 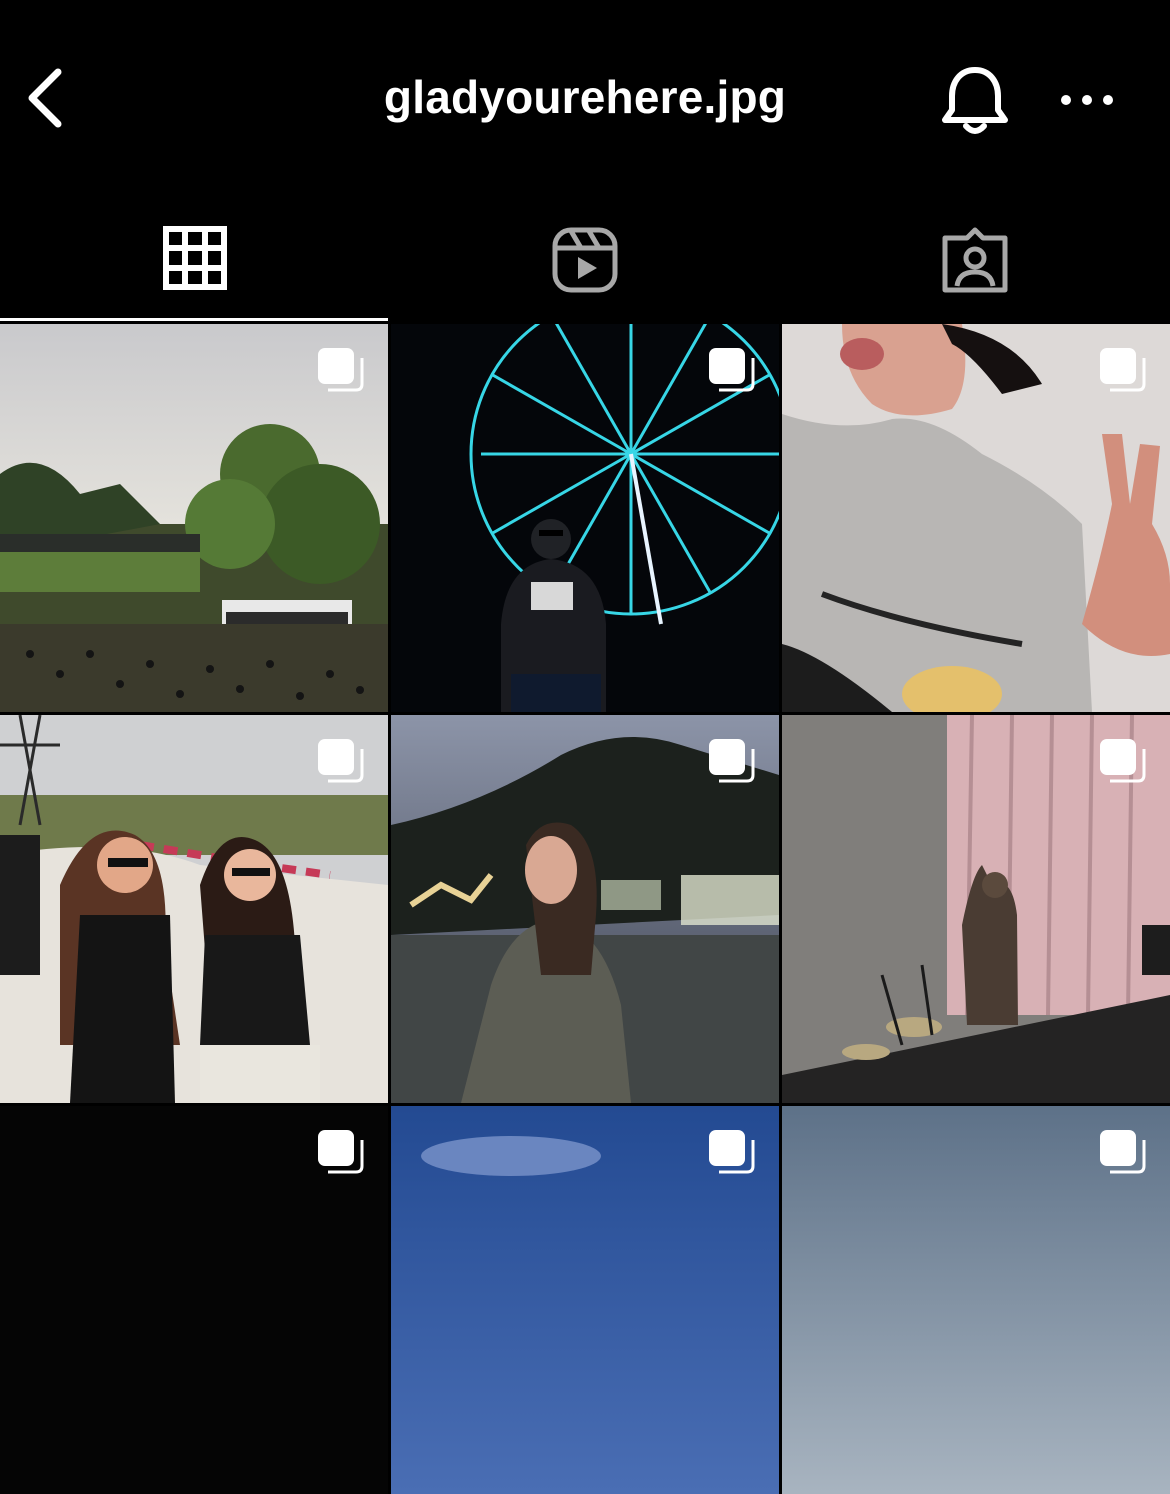 I want to click on tab-tagged, so click(x=975, y=261).